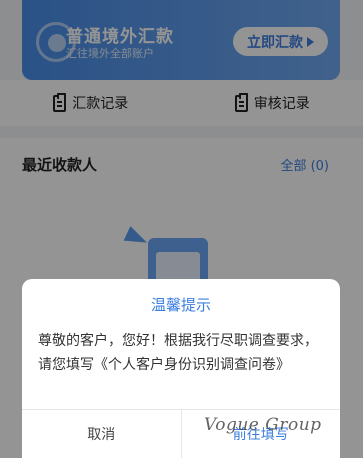 Image resolution: width=363 pixels, height=458 pixels. I want to click on watermark: Vogue Group, so click(263, 425).